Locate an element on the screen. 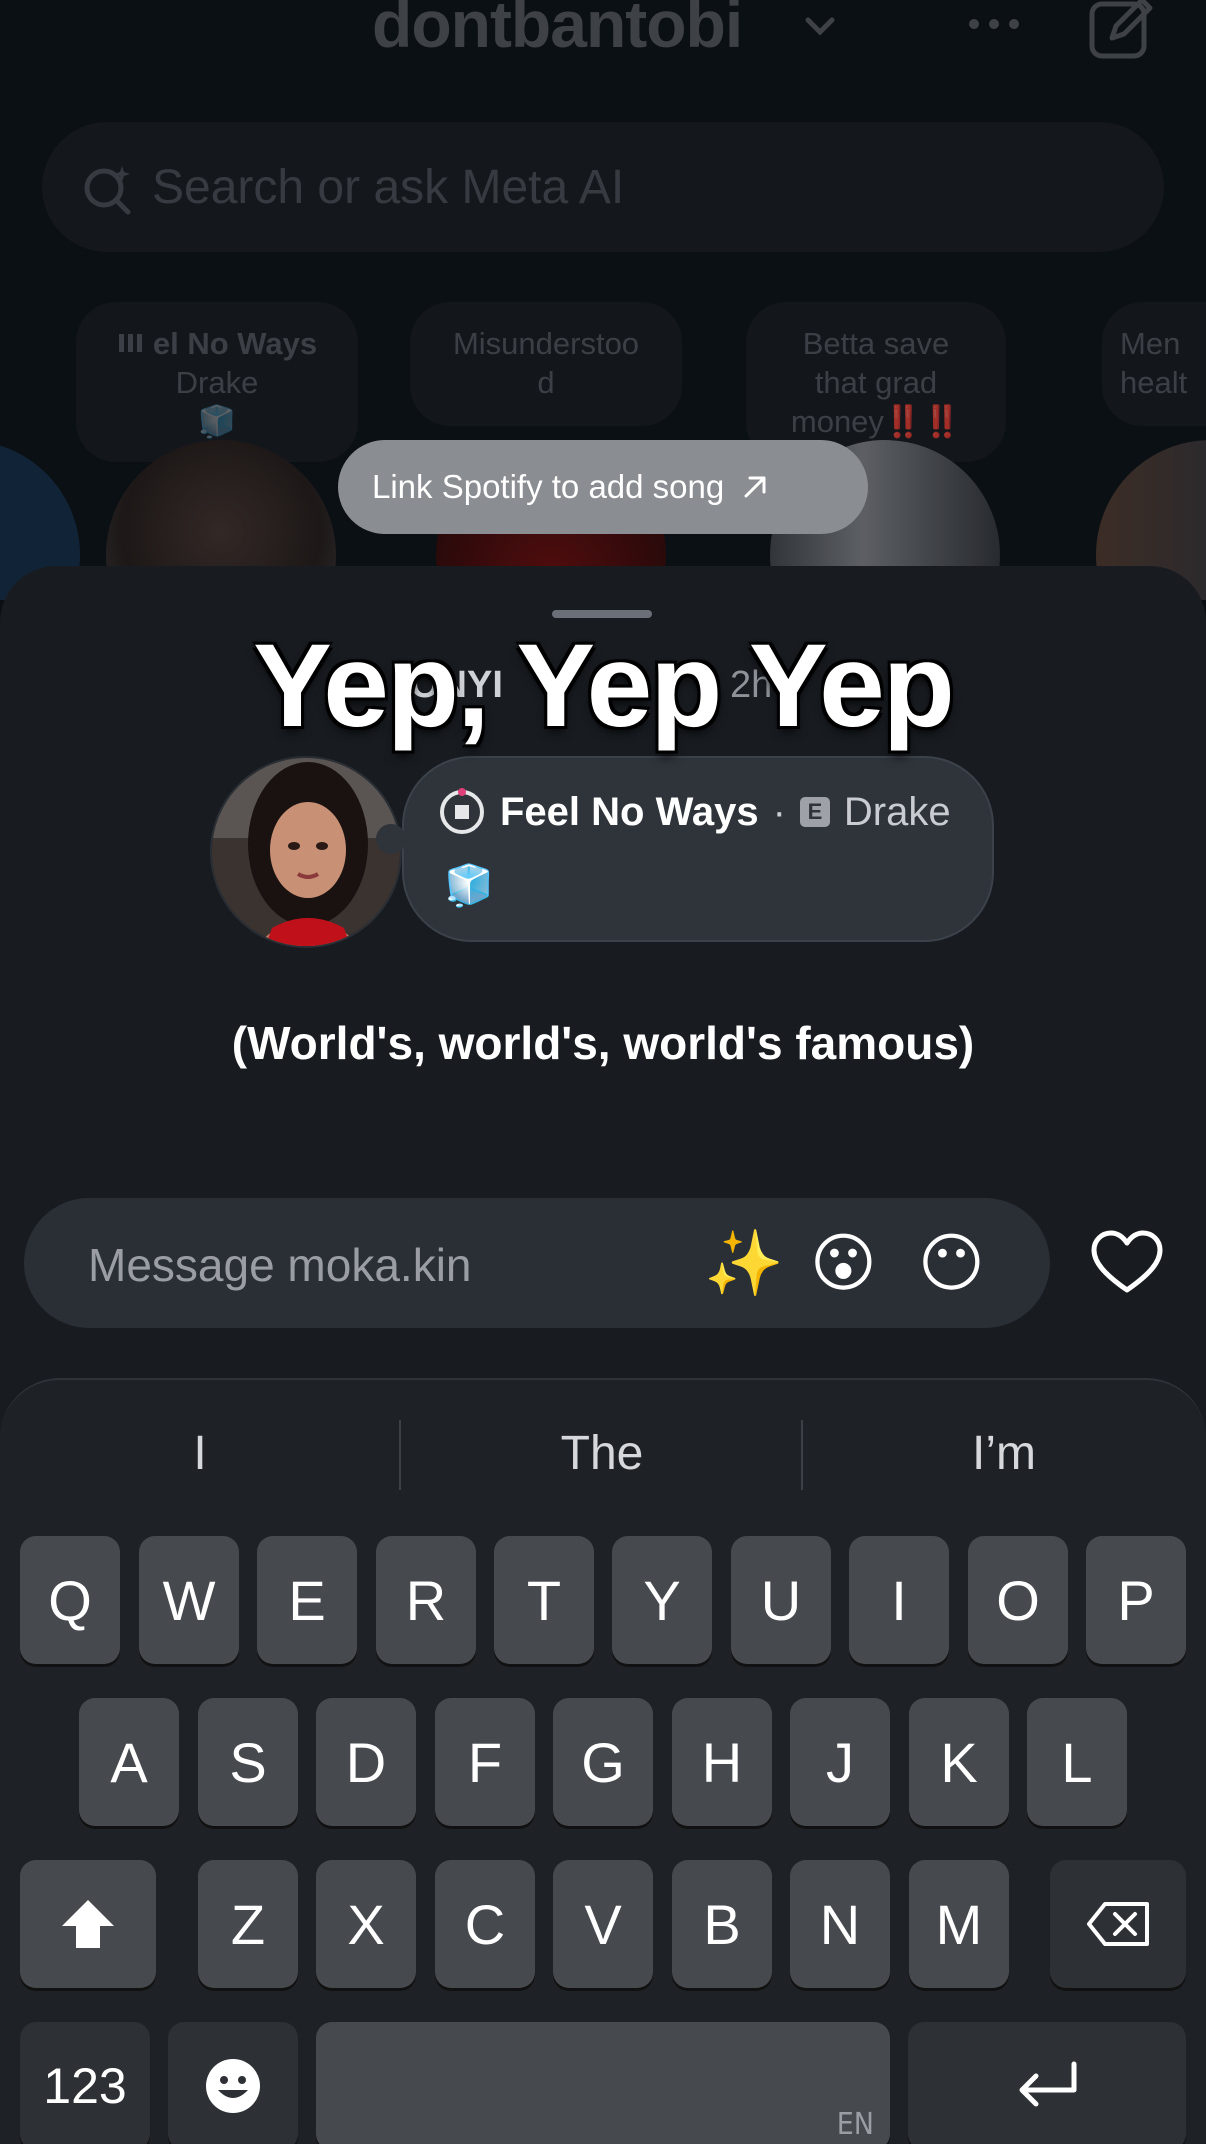  smiley-icon is located at coordinates (233, 2086).